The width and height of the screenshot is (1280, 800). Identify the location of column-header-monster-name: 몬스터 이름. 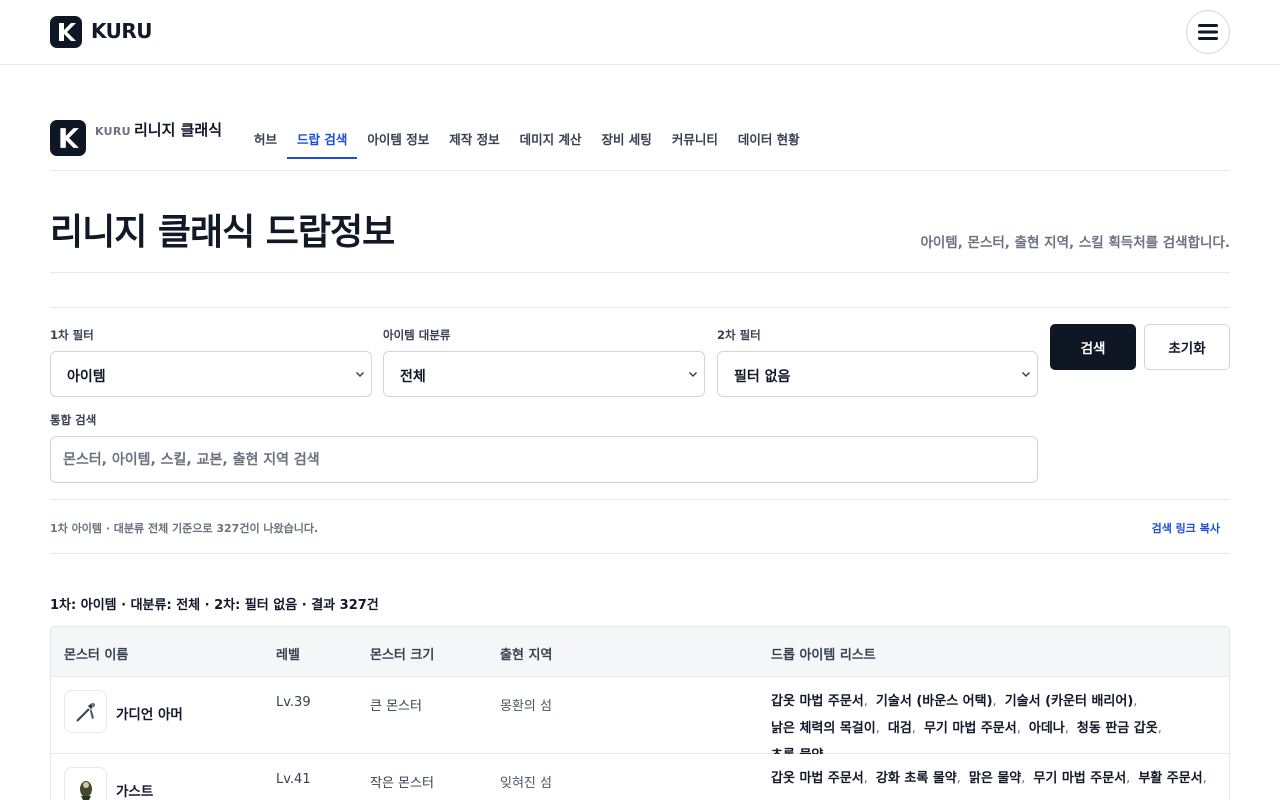
(96, 653).